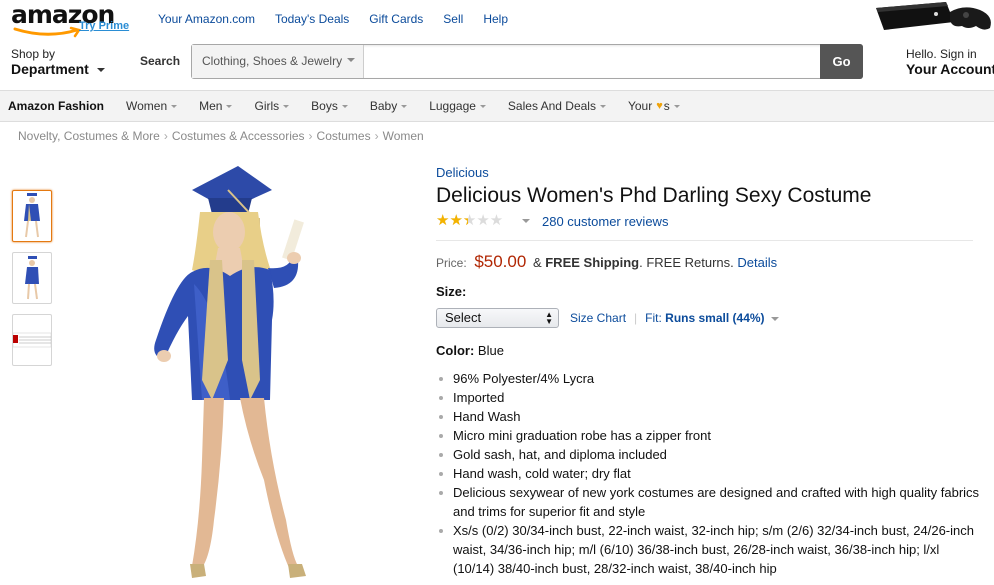 Image resolution: width=994 pixels, height=585 pixels. I want to click on nav-your-label: Your, so click(640, 106).